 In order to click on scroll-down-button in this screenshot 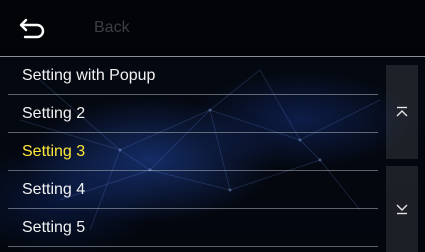, I will do `click(402, 209)`.